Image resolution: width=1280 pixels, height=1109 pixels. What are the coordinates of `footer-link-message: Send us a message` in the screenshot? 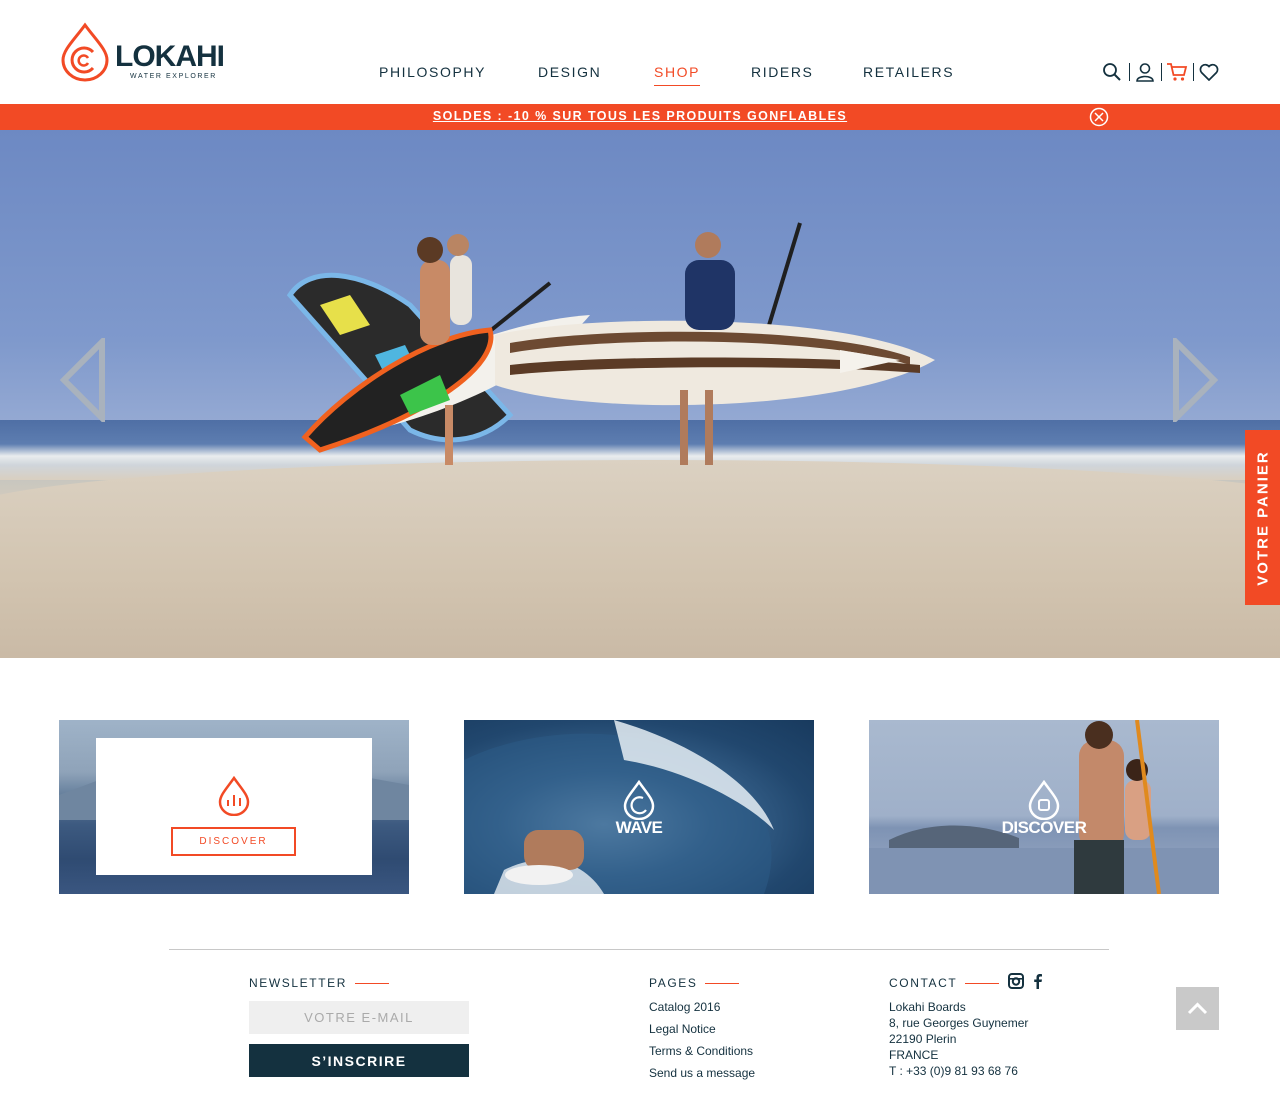 It's located at (702, 1073).